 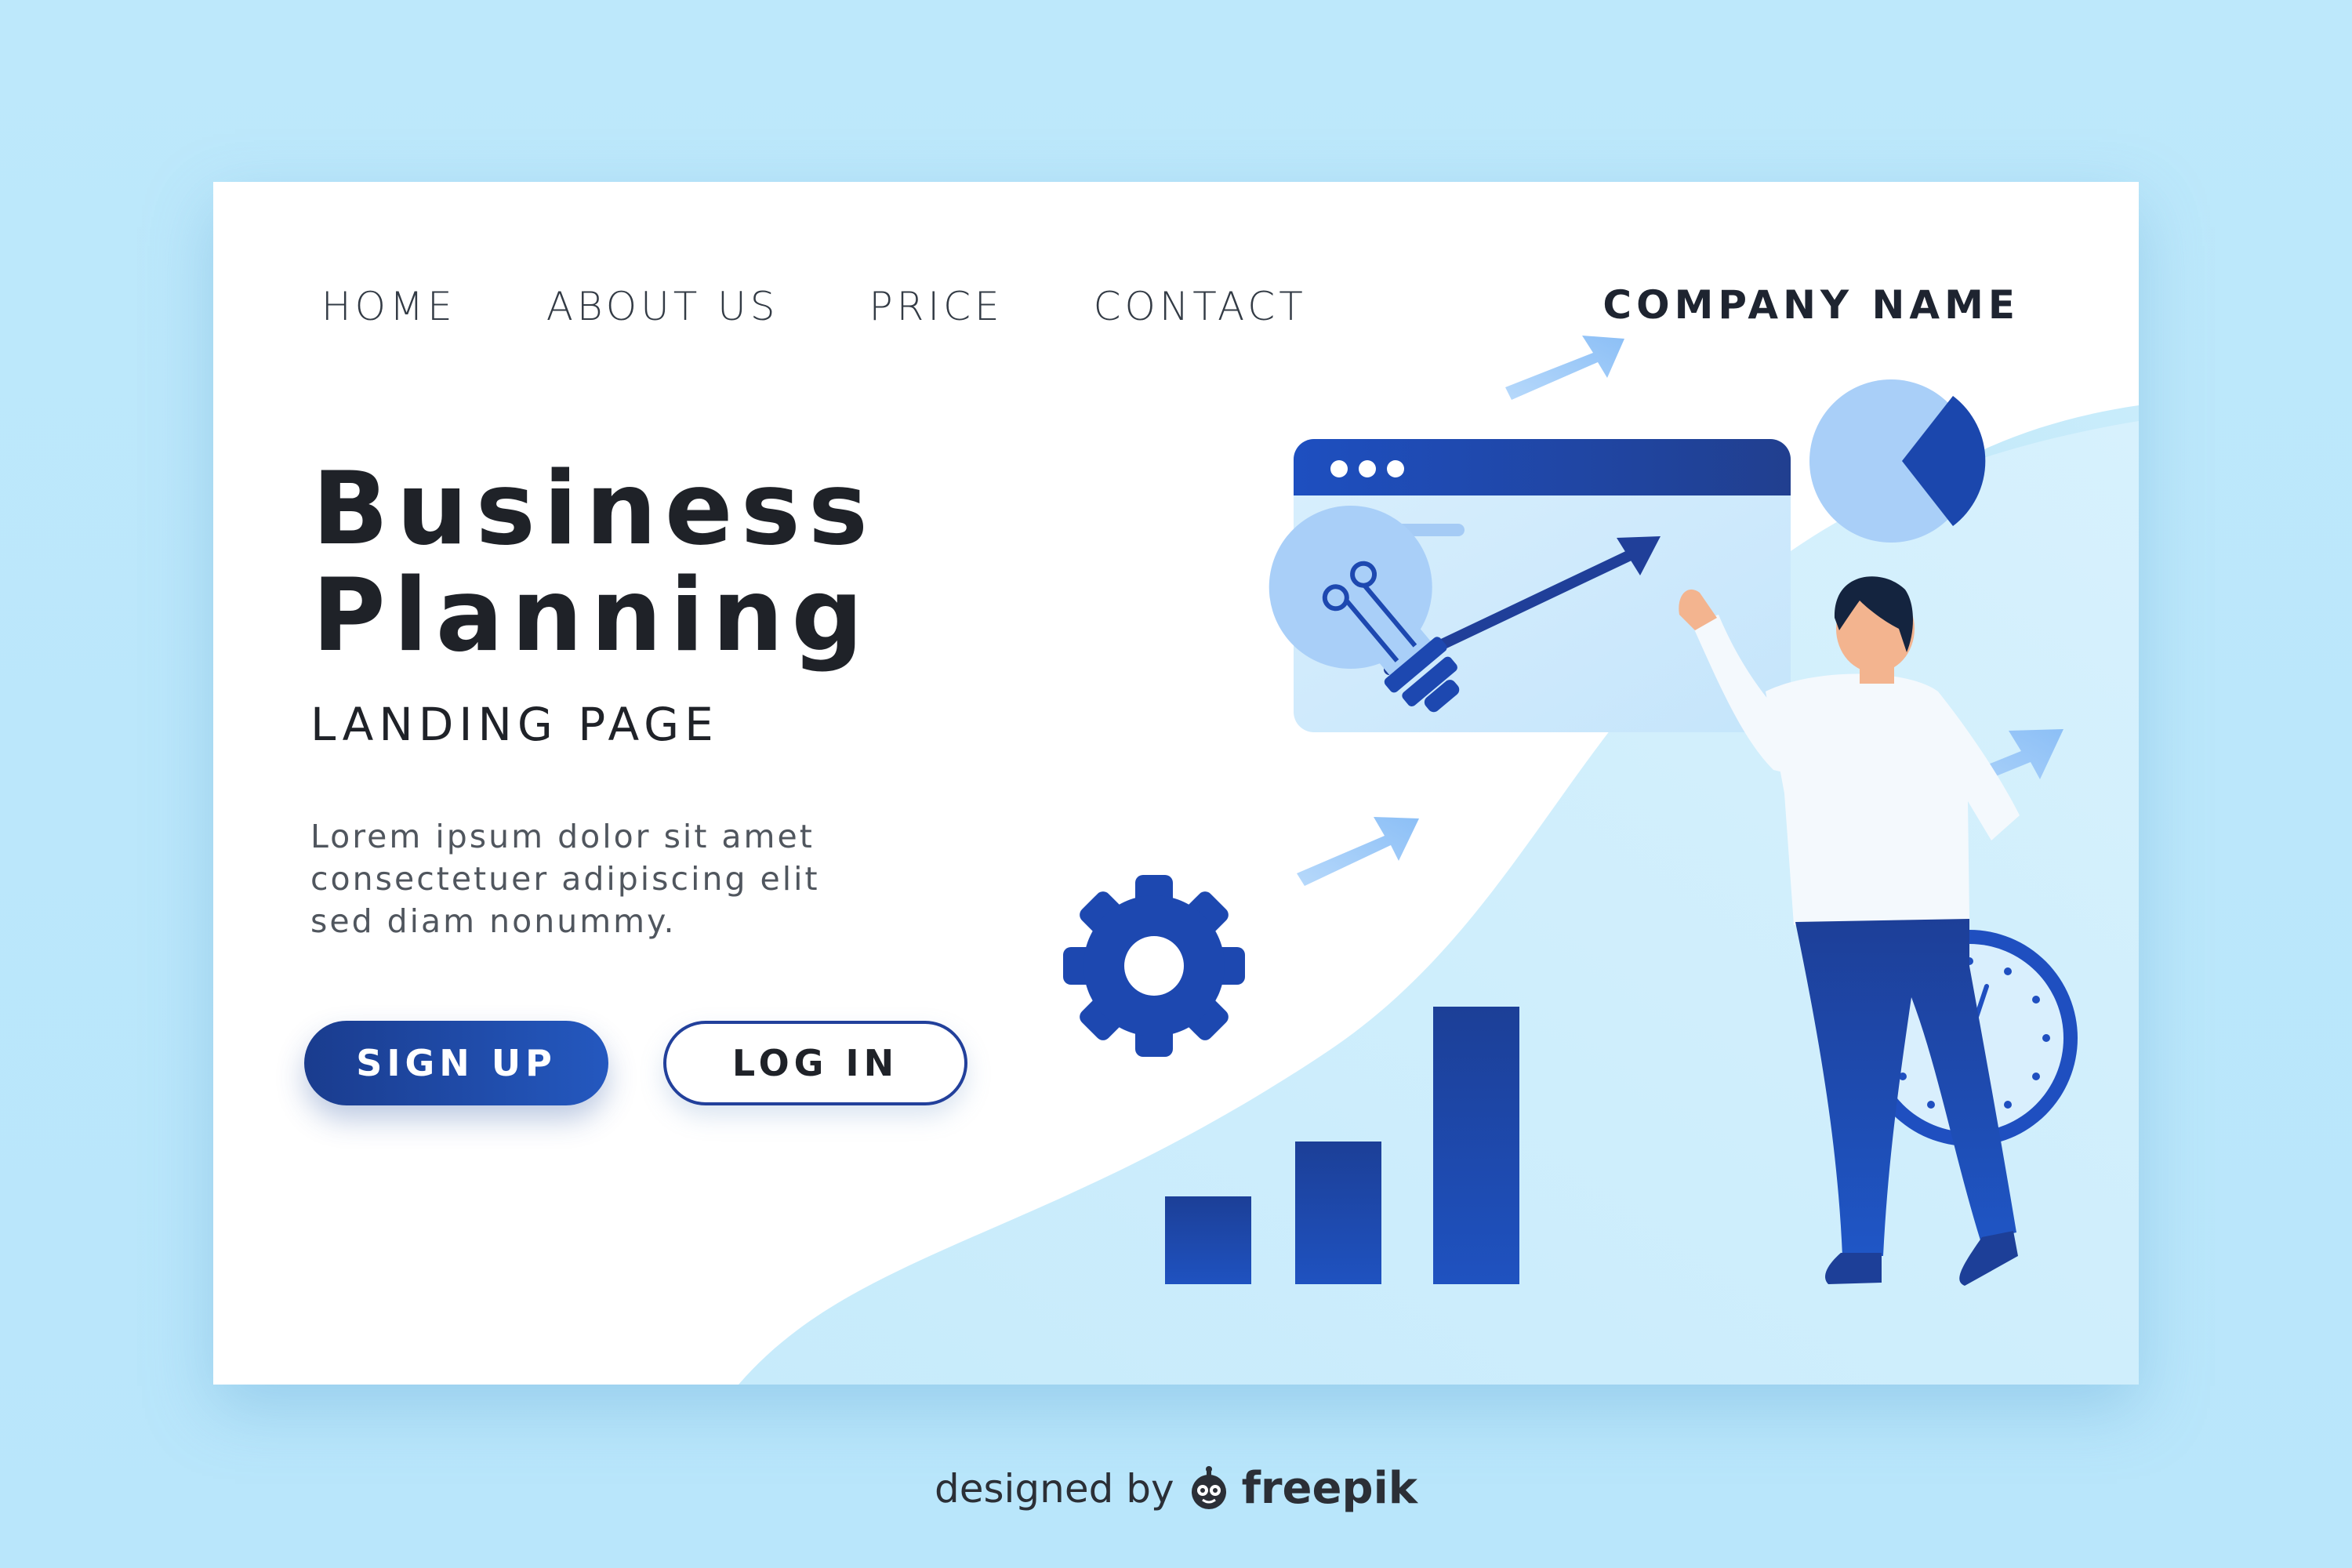 I want to click on footer-brand: freepik, so click(x=1329, y=1488).